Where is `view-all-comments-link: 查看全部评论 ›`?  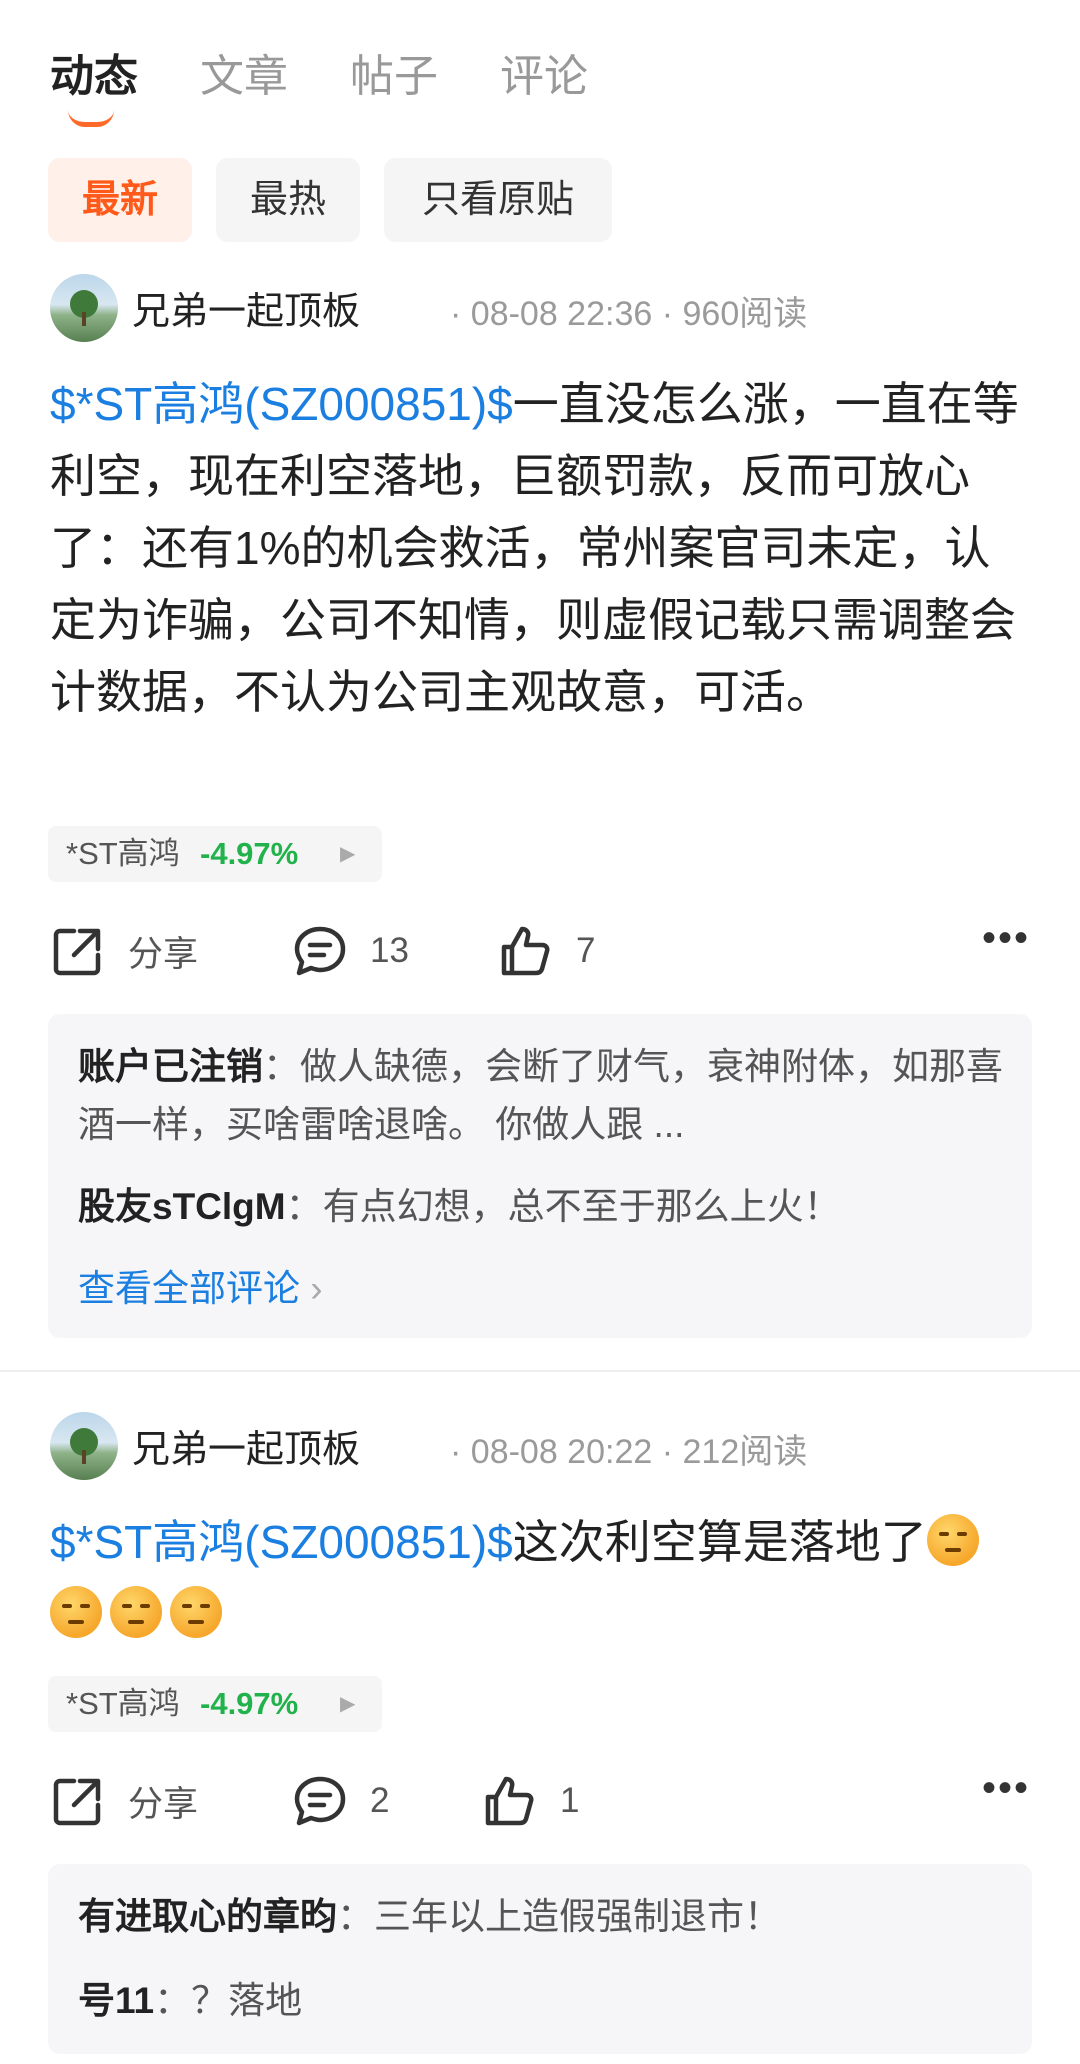 view-all-comments-link: 查看全部评论 › is located at coordinates (200, 1285).